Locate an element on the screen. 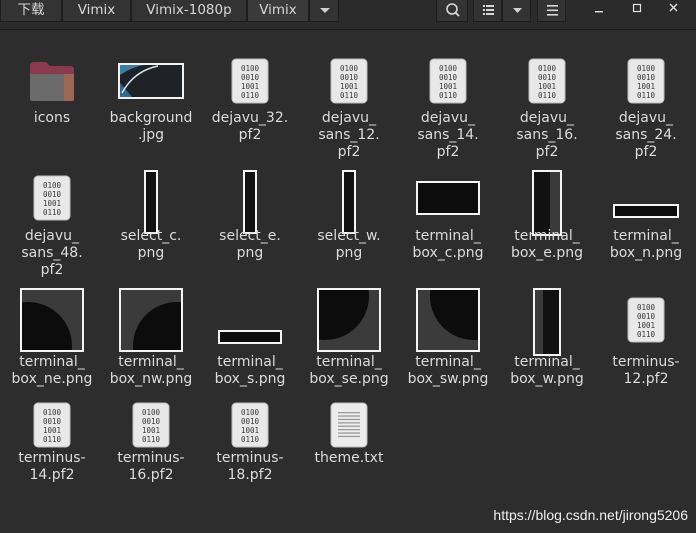 This screenshot has height=533, width=696. file-item: 0100 0010 1001 0110 dejavu_ sans_24. pf2 is located at coordinates (646, 105).